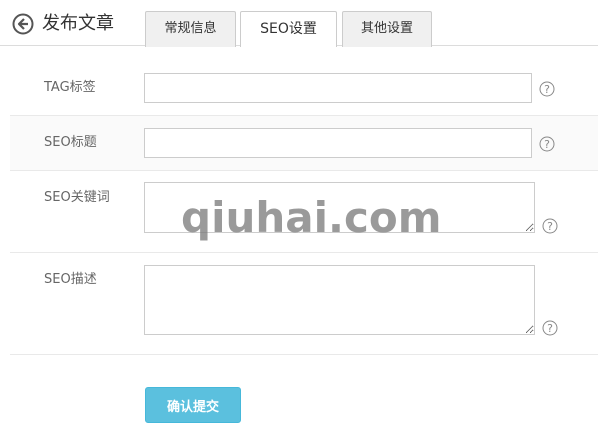 Image resolution: width=598 pixels, height=438 pixels. I want to click on seo-title-label: SEO标题, so click(70, 142).